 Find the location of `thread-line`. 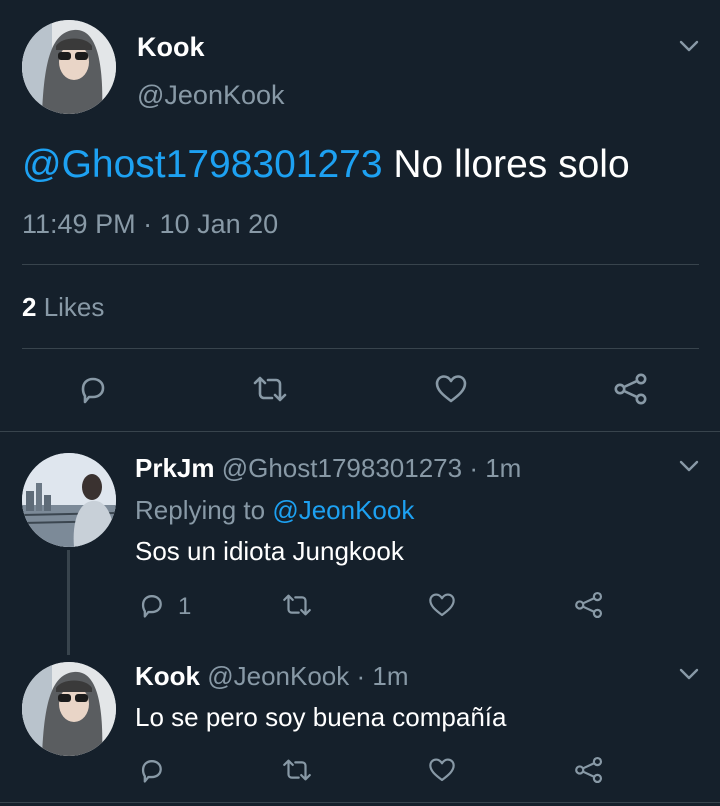

thread-line is located at coordinates (68, 602).